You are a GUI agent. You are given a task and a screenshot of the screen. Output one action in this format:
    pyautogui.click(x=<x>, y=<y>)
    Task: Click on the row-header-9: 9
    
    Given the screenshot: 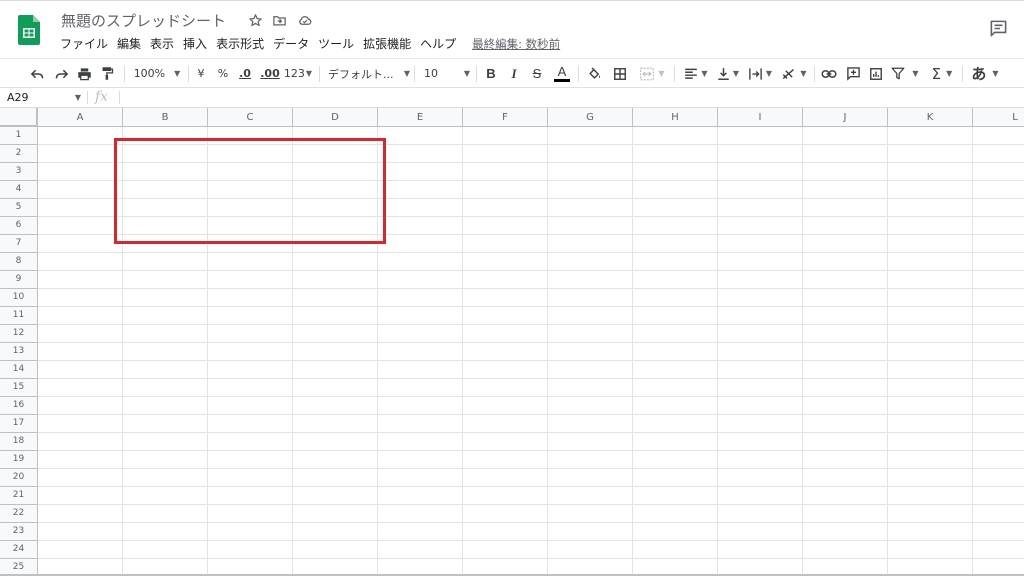 What is the action you would take?
    pyautogui.click(x=19, y=280)
    